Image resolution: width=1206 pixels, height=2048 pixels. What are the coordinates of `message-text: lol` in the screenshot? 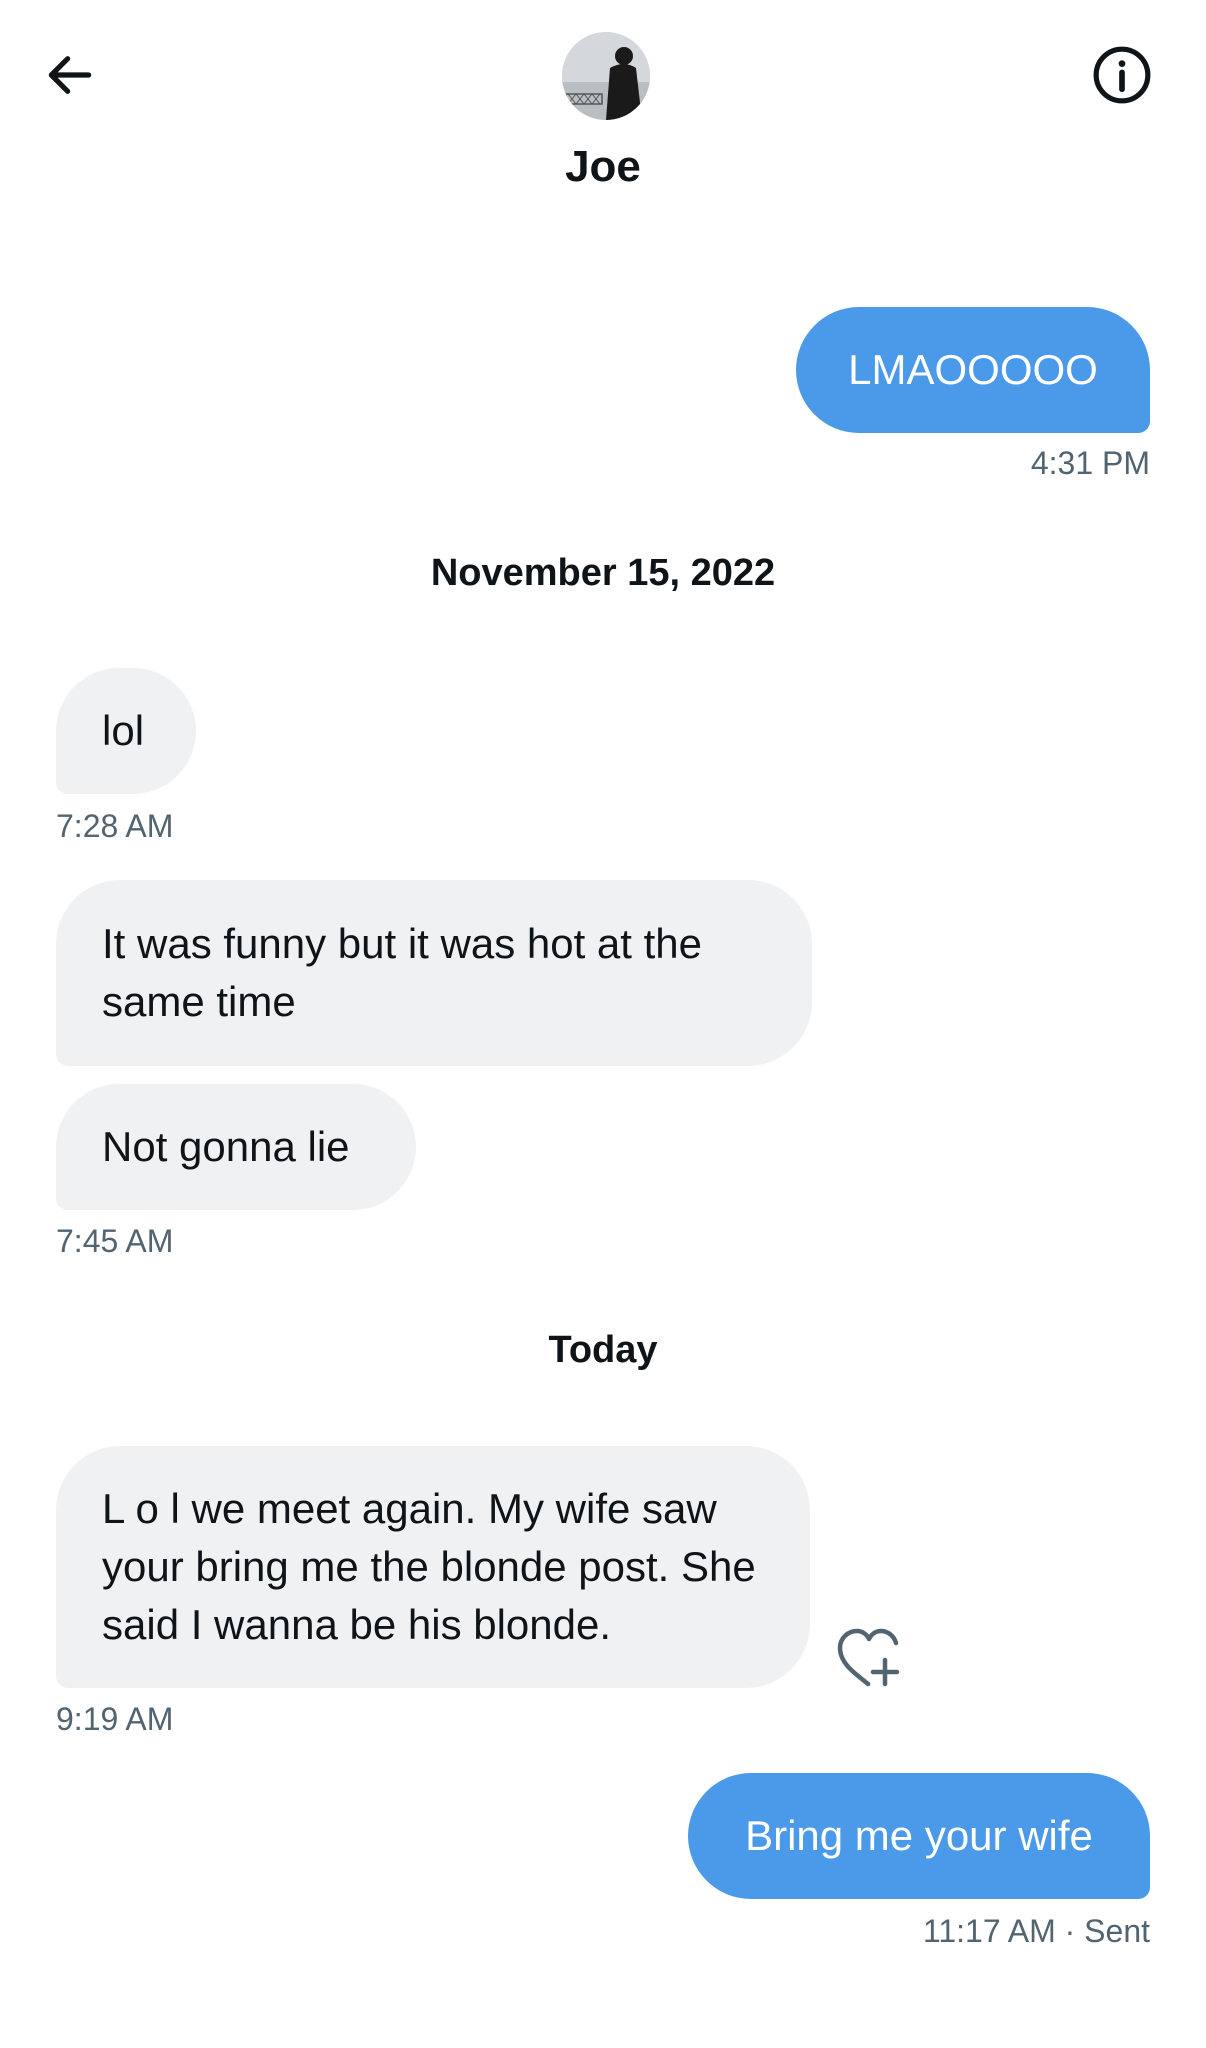 It's located at (123, 730).